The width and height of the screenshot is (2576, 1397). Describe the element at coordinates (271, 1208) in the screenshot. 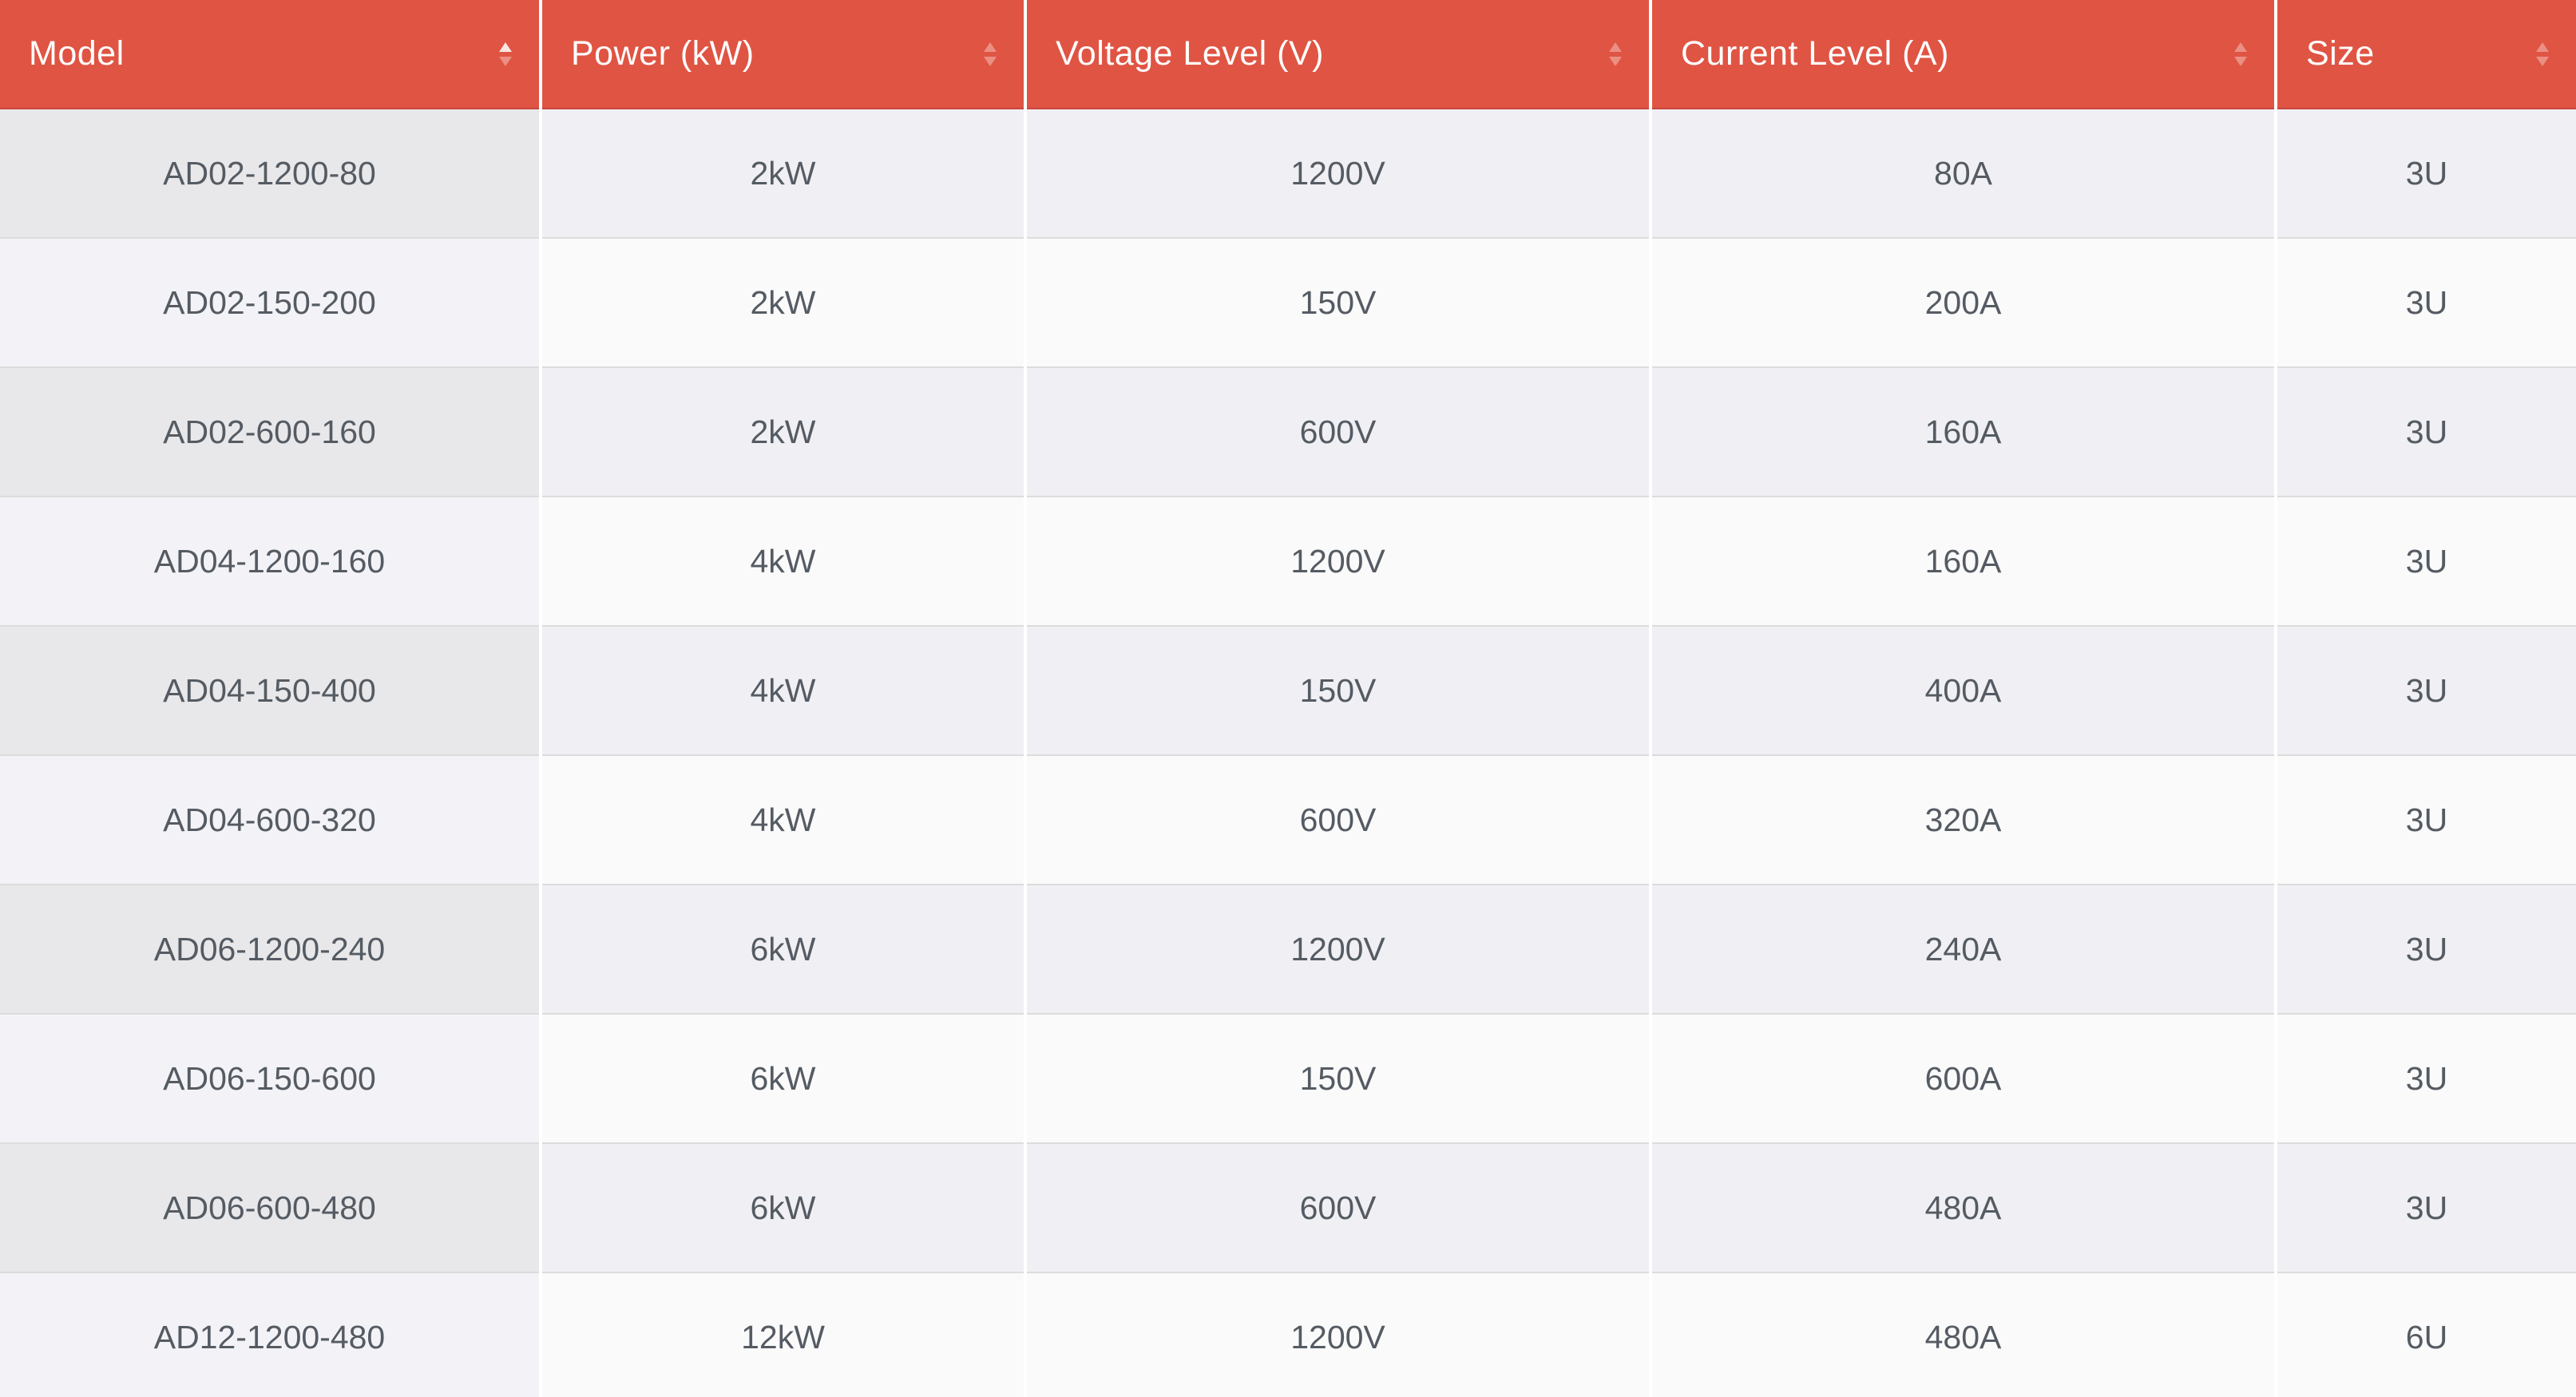

I see `cell-model: AD06-600-480` at that location.